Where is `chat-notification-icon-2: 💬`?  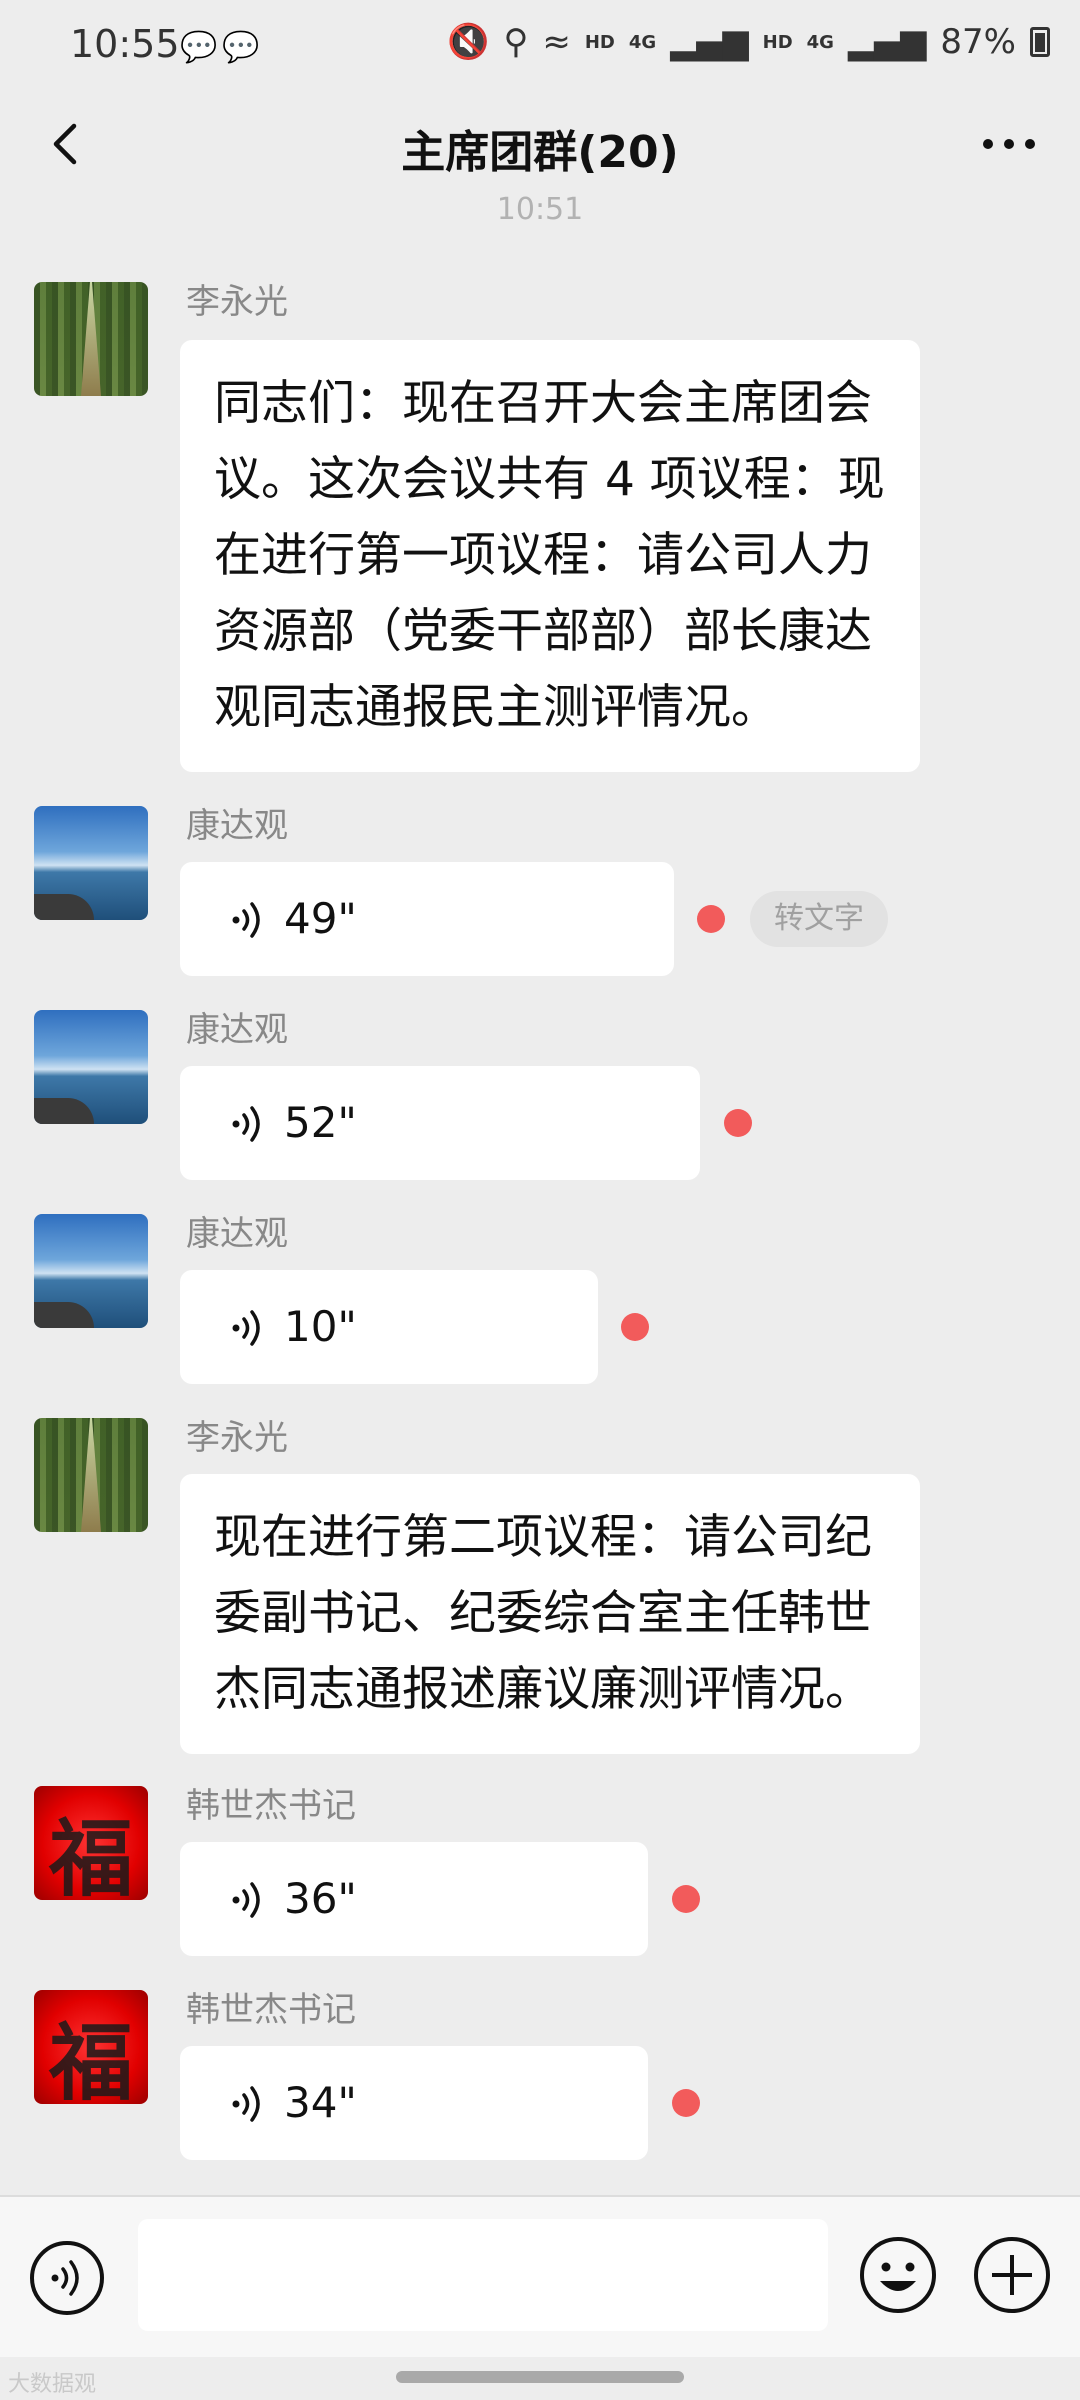
chat-notification-icon-2: 💬 is located at coordinates (241, 47).